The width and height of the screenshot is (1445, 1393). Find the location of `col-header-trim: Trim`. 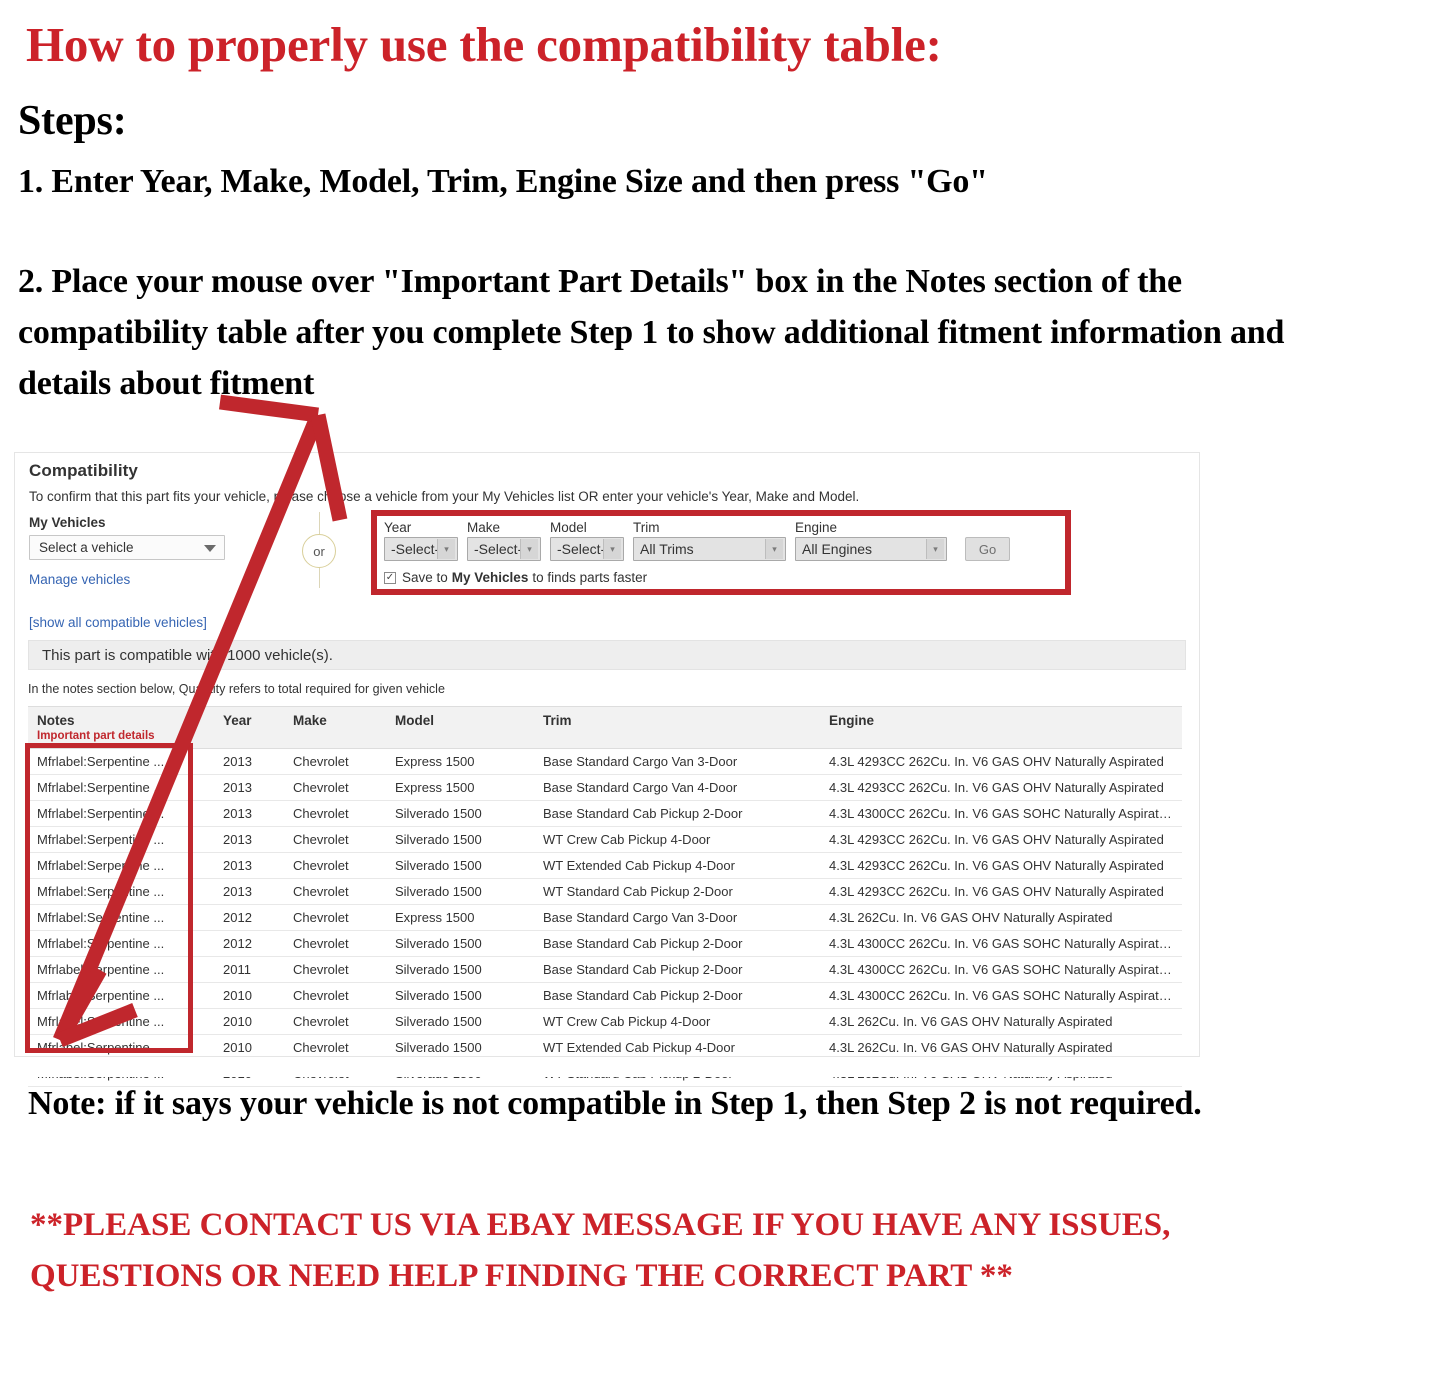

col-header-trim: Trim is located at coordinates (677, 727).